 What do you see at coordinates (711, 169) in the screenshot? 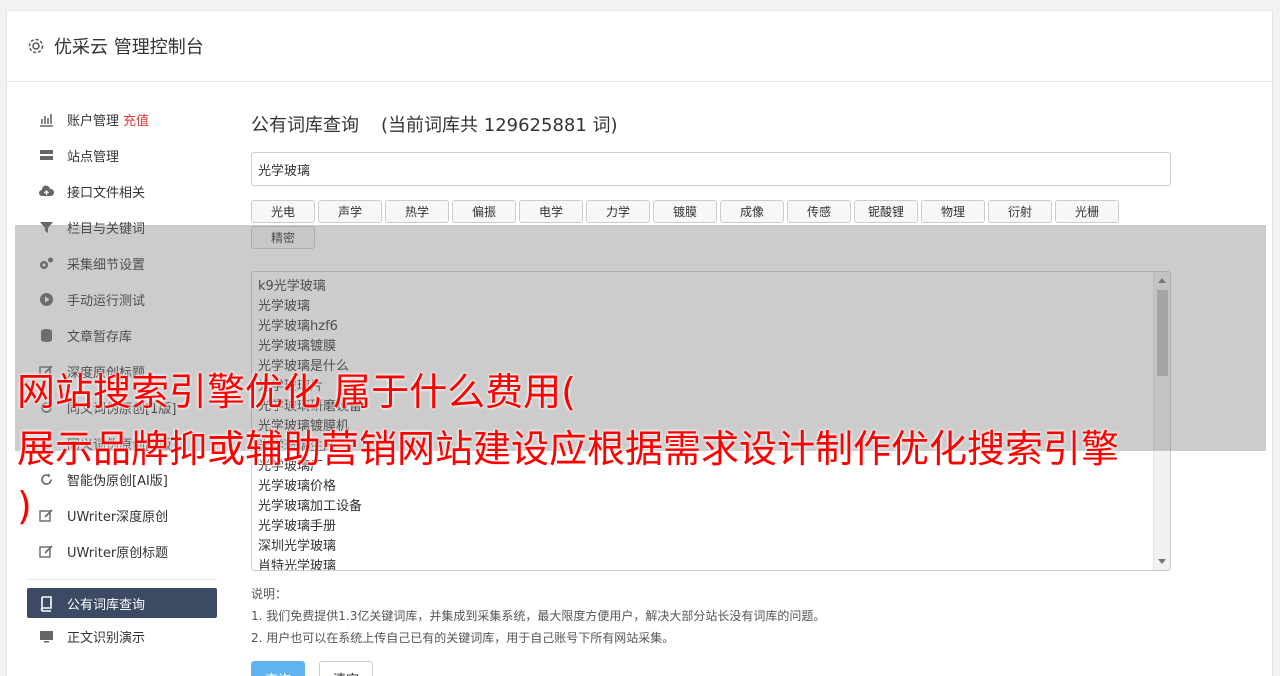
I see `keyword-search-input` at bounding box center [711, 169].